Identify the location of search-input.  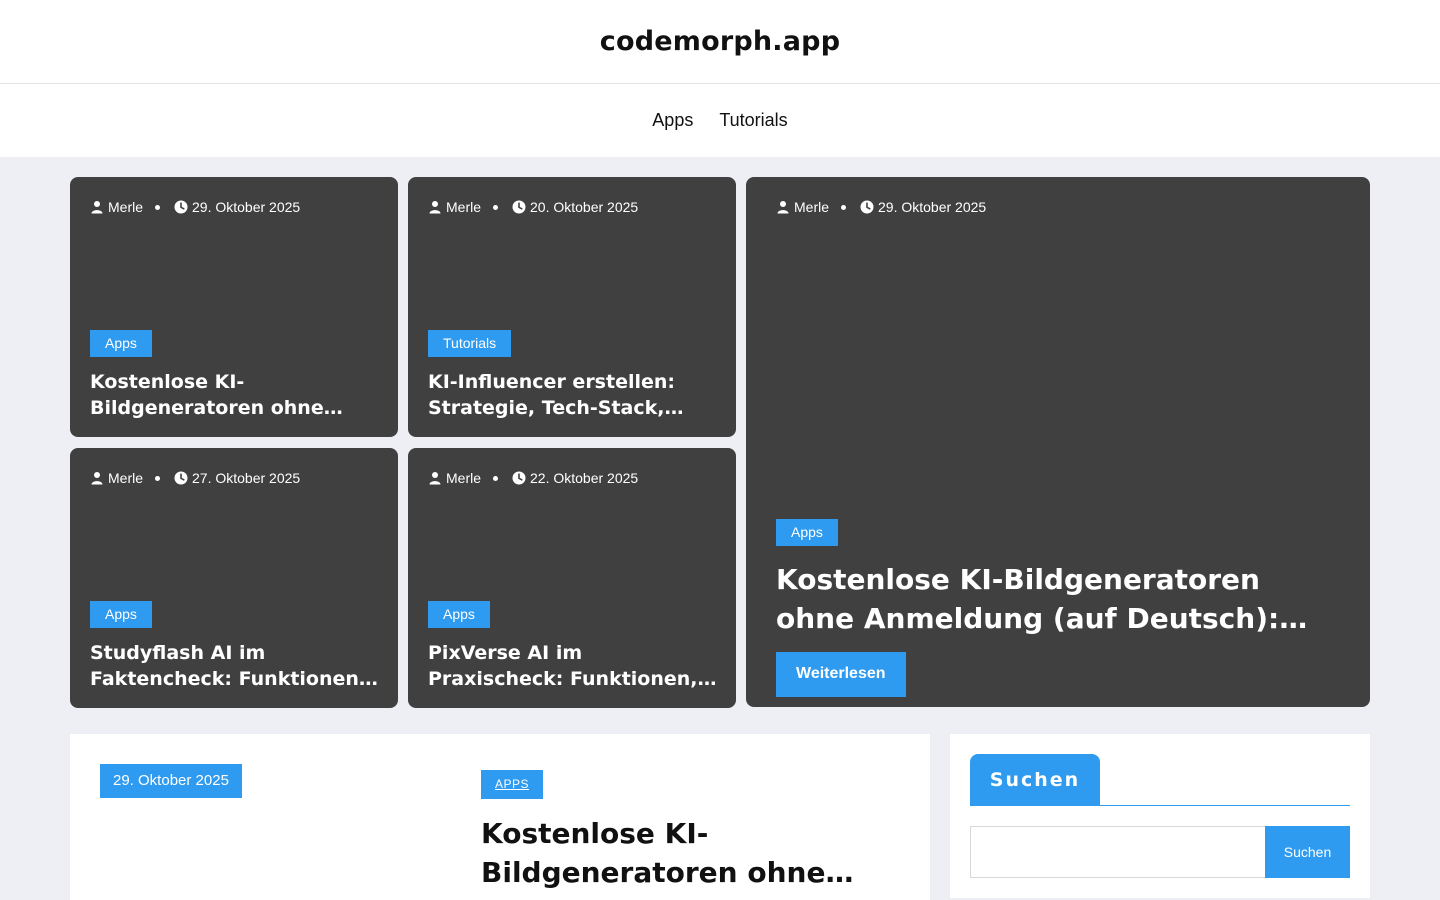
(1118, 852).